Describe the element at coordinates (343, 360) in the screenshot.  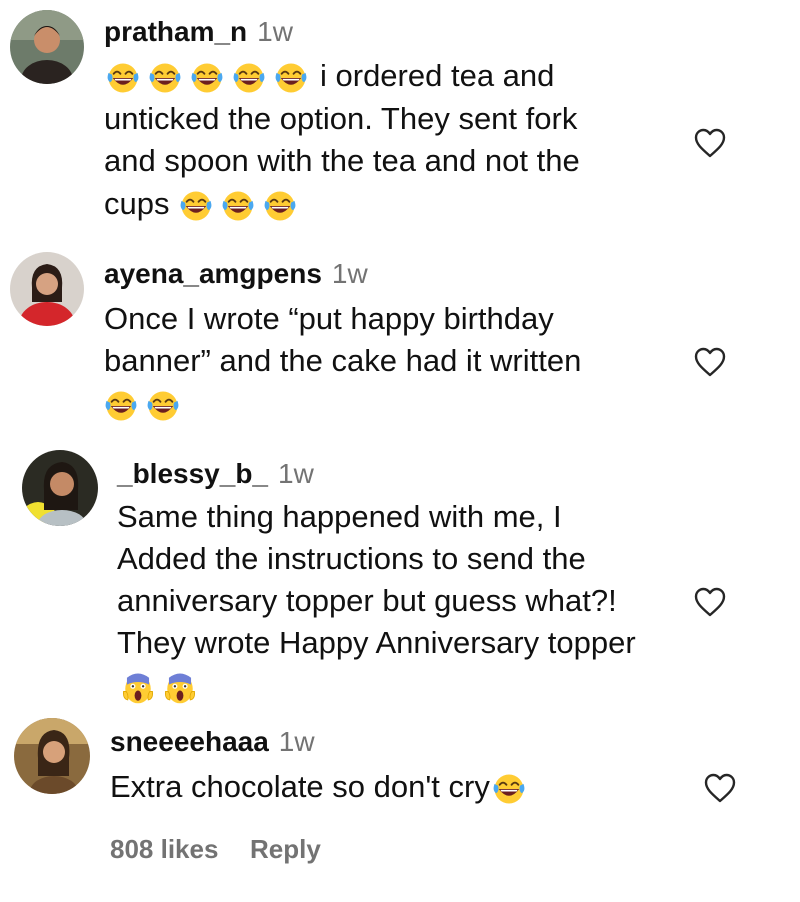
I see `comment-text-line: banner” and the cake had it written` at that location.